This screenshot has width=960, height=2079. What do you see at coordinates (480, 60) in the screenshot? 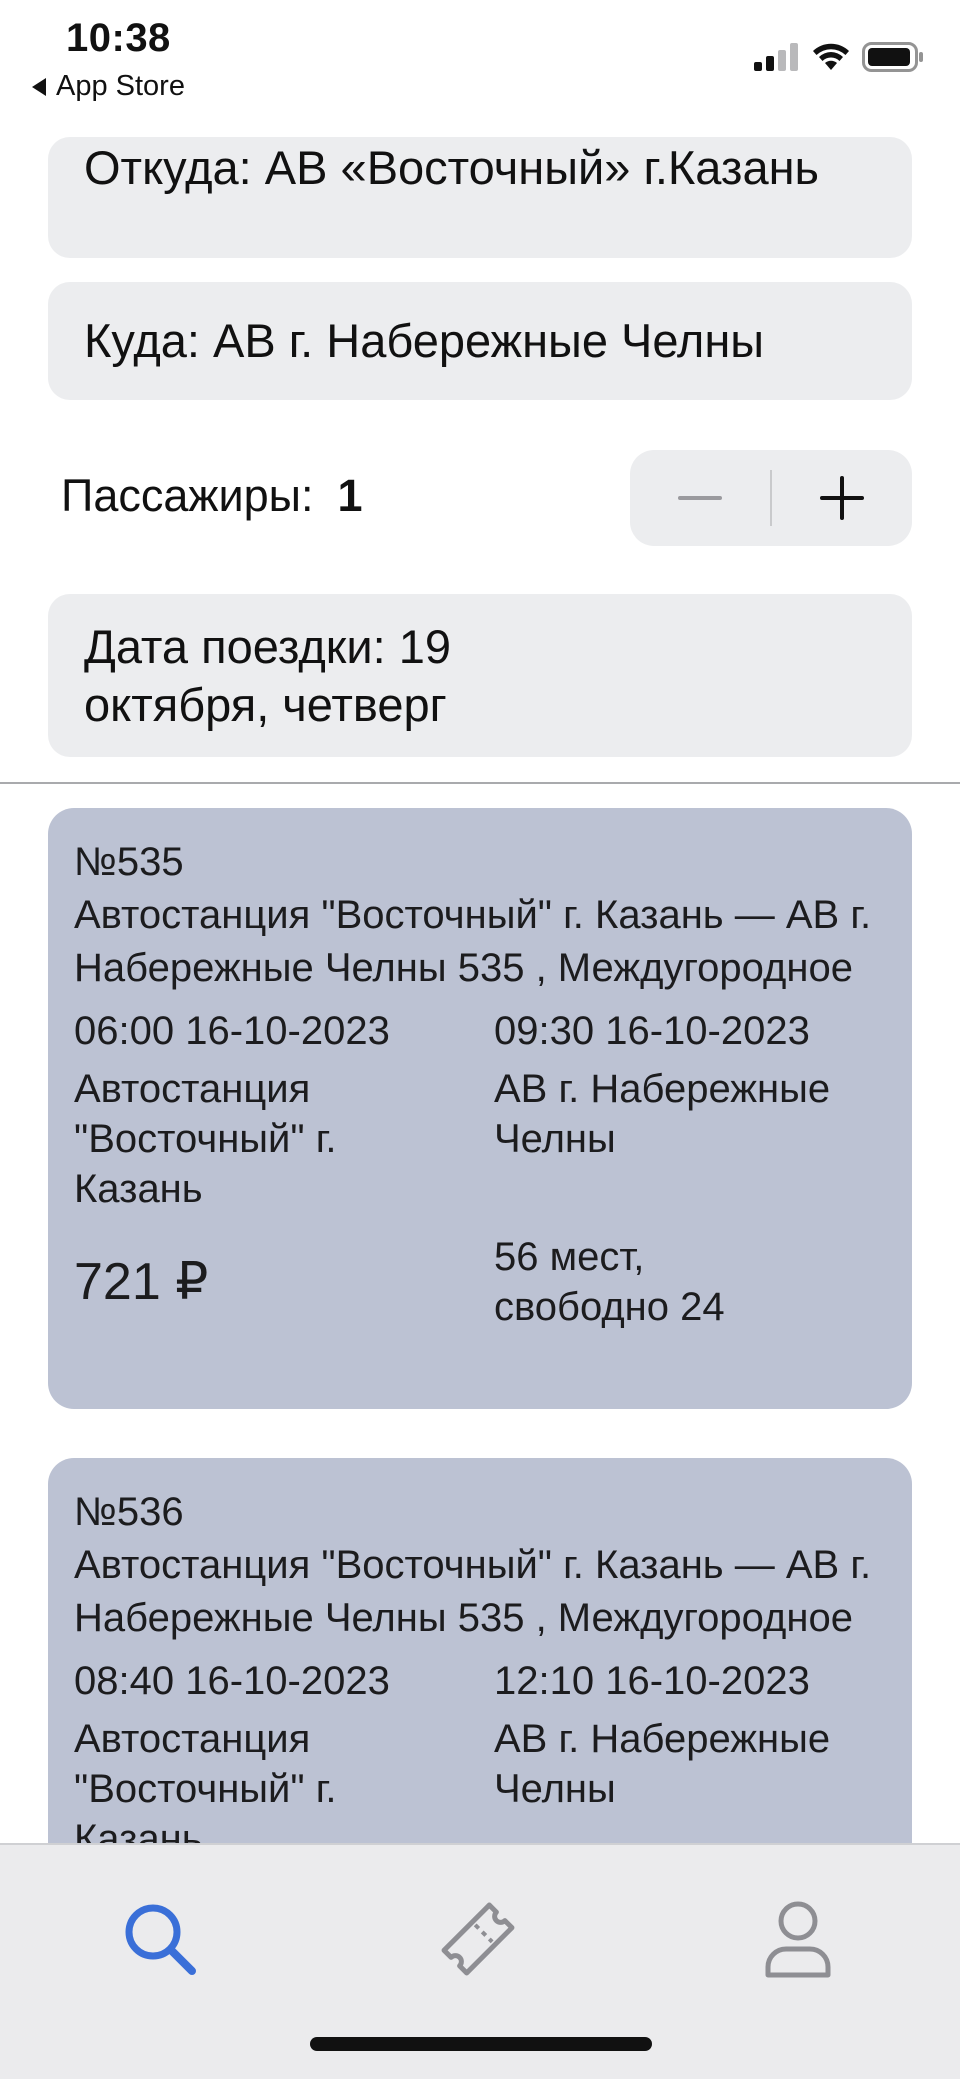
I see `status-bar: 10:38 App Store` at bounding box center [480, 60].